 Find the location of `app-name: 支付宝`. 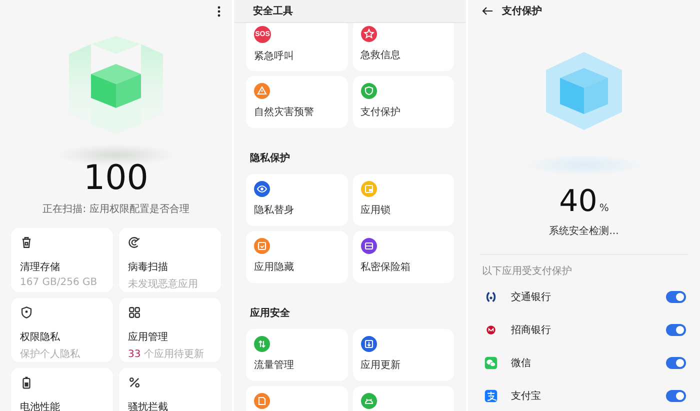

app-name: 支付宝 is located at coordinates (526, 396).